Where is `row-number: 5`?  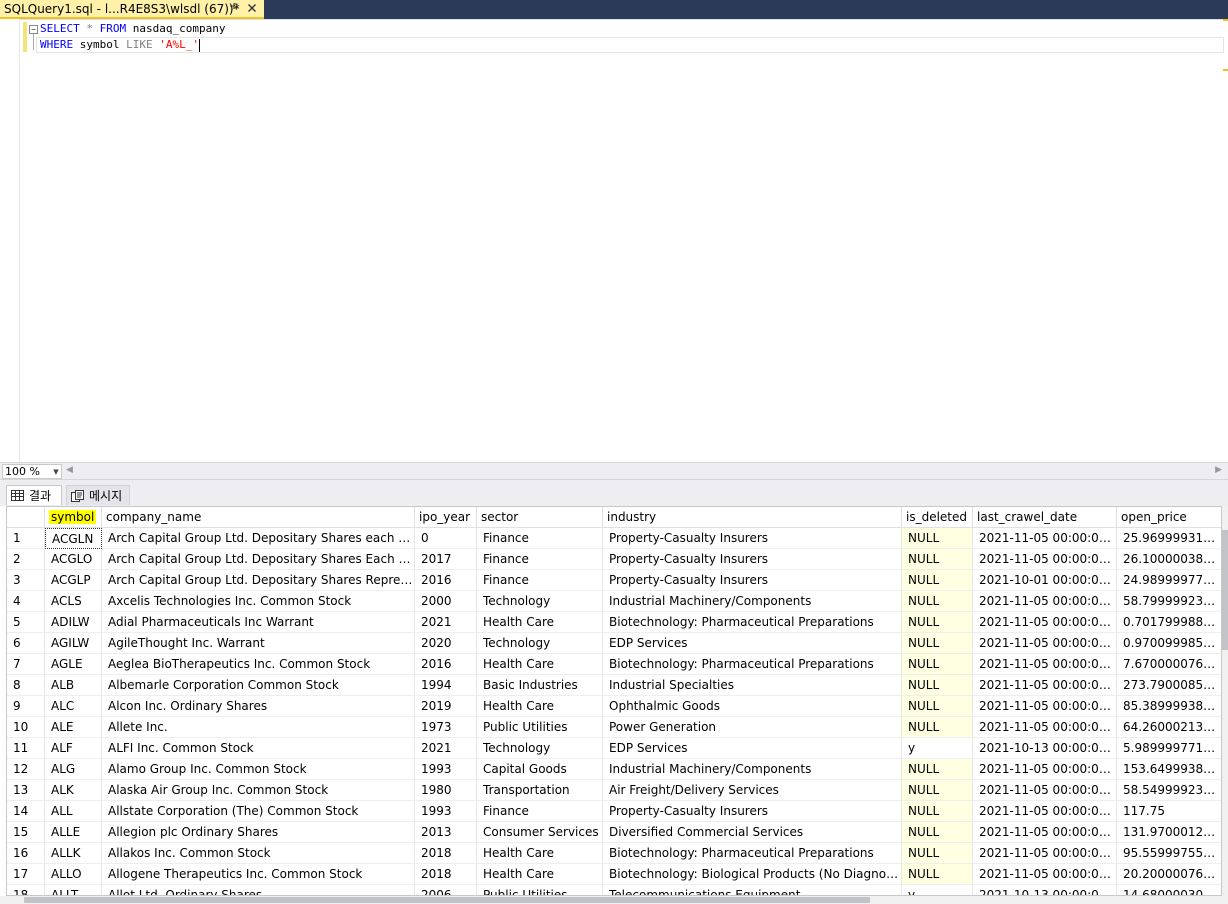 row-number: 5 is located at coordinates (26, 622).